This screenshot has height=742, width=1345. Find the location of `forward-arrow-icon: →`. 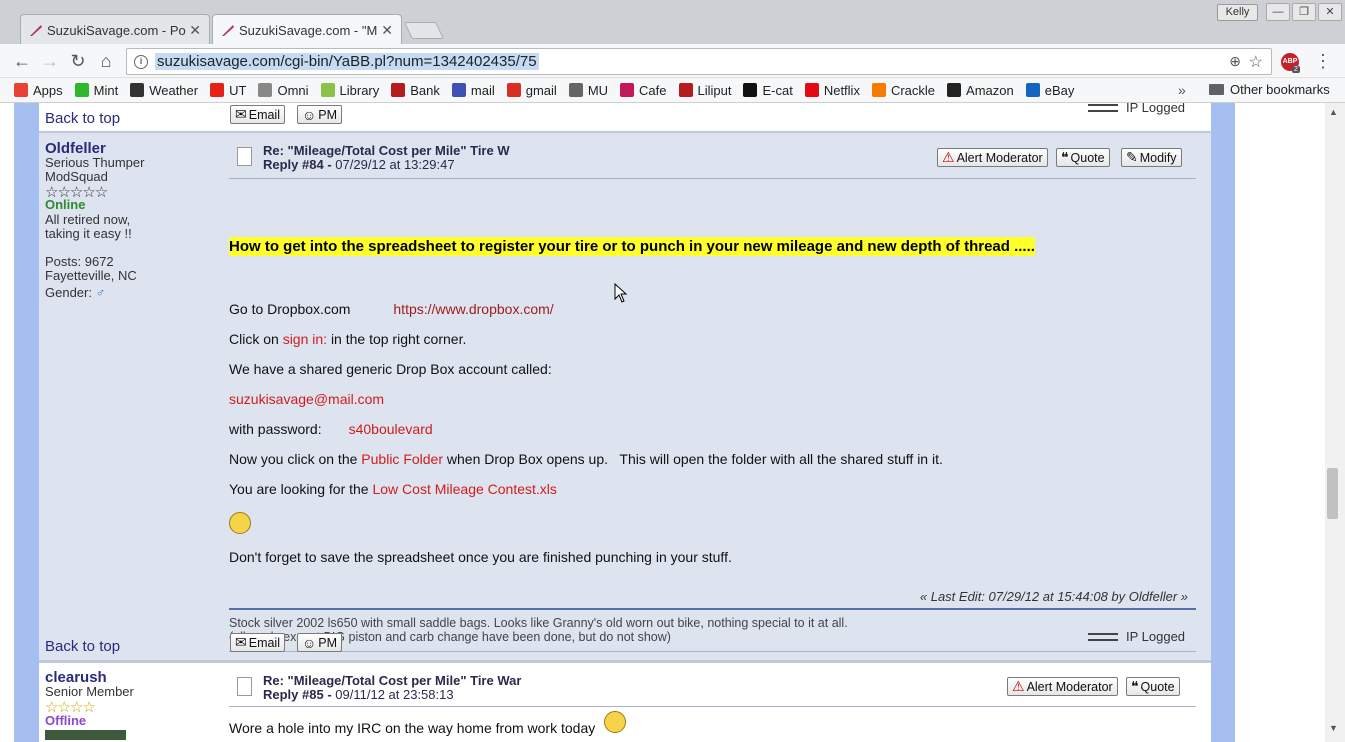

forward-arrow-icon: → is located at coordinates (50, 62).